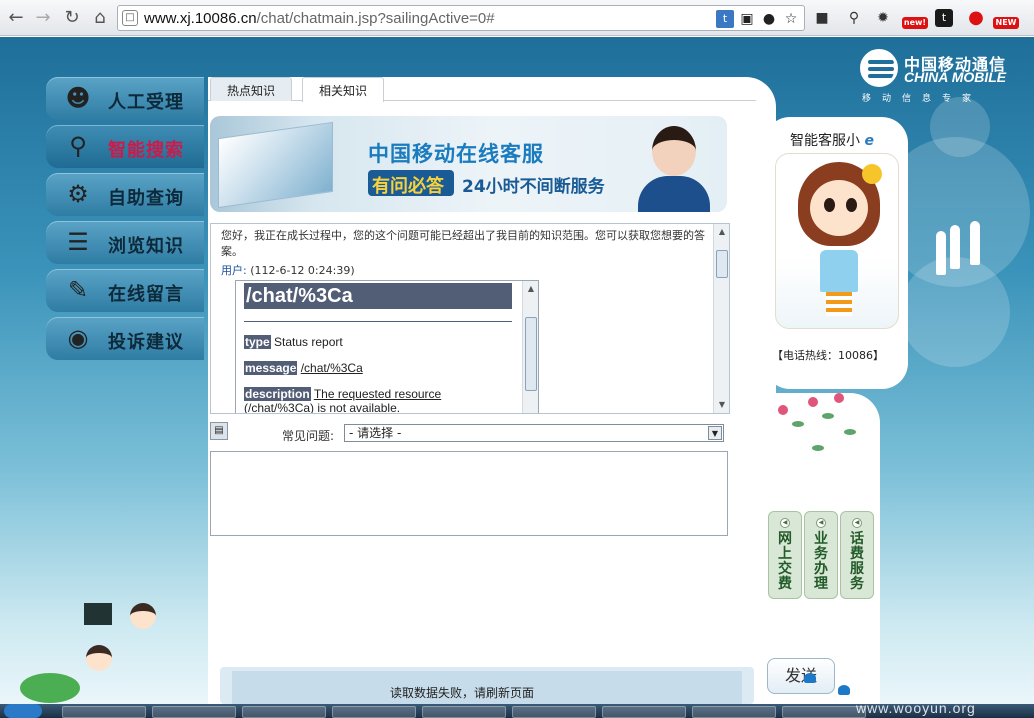  I want to click on error-description-key: description, so click(277, 394).